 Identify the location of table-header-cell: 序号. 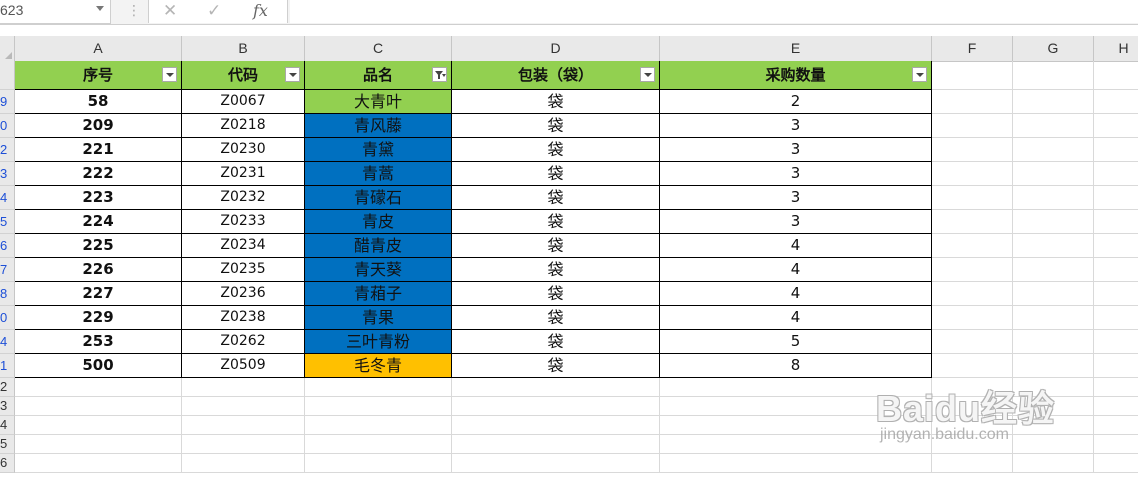
(98, 75).